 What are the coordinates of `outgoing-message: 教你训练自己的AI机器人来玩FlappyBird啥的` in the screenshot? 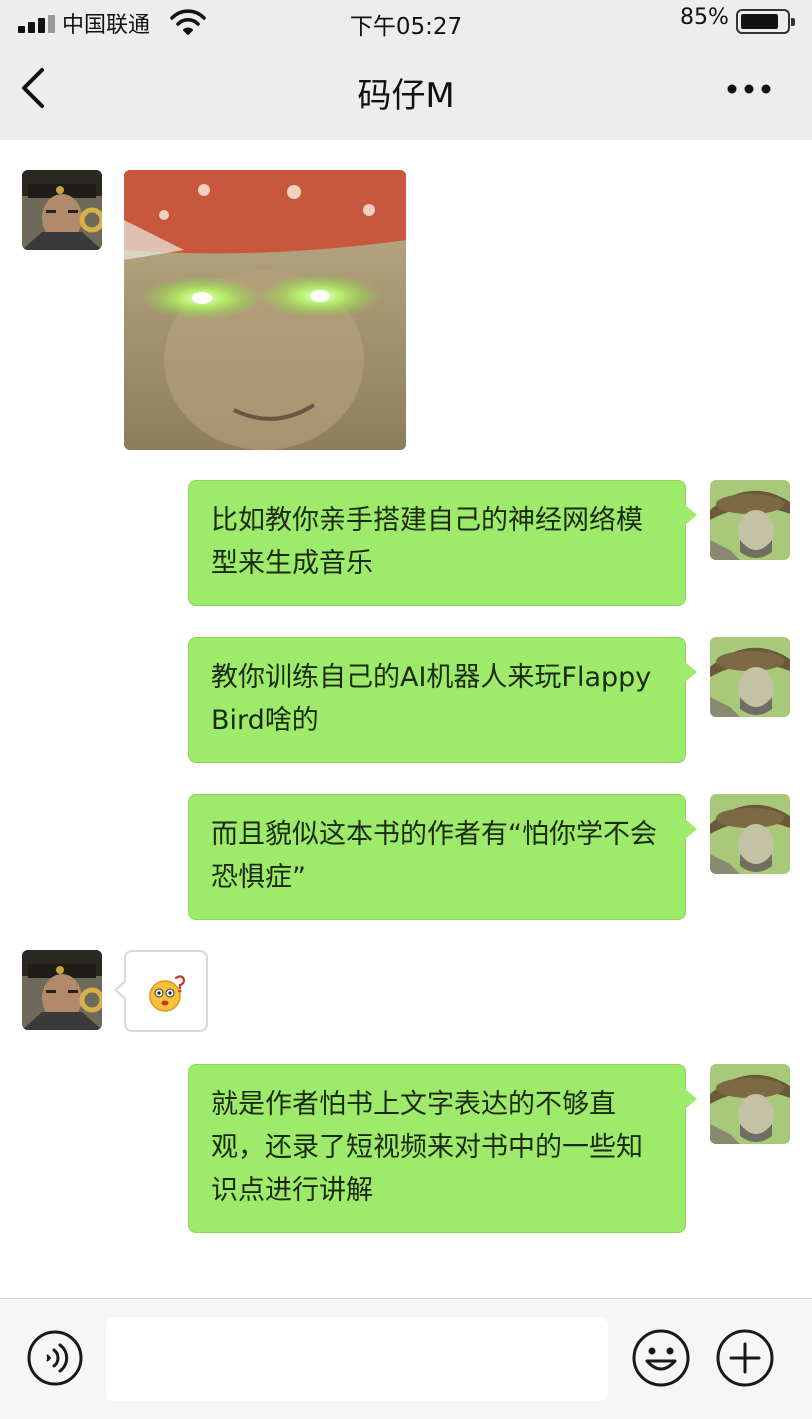 It's located at (442, 700).